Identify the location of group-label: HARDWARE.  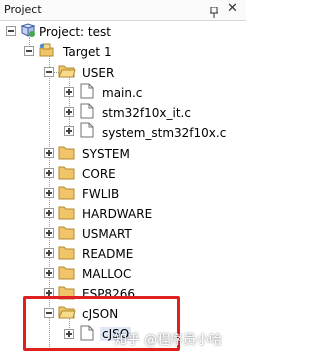
(117, 214).